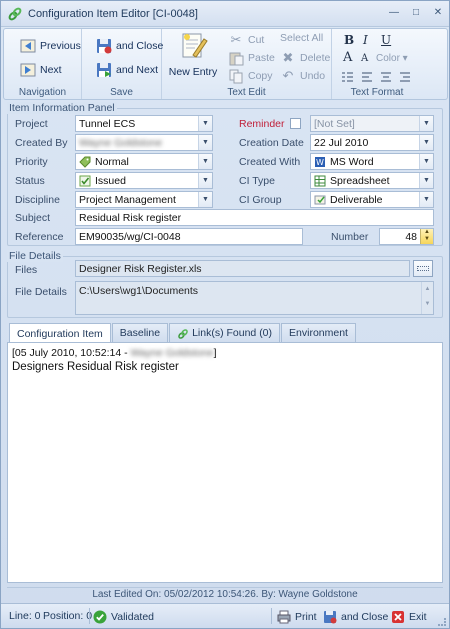  Describe the element at coordinates (372, 161) in the screenshot. I see `created-with-select: W MS Word ▼` at that location.